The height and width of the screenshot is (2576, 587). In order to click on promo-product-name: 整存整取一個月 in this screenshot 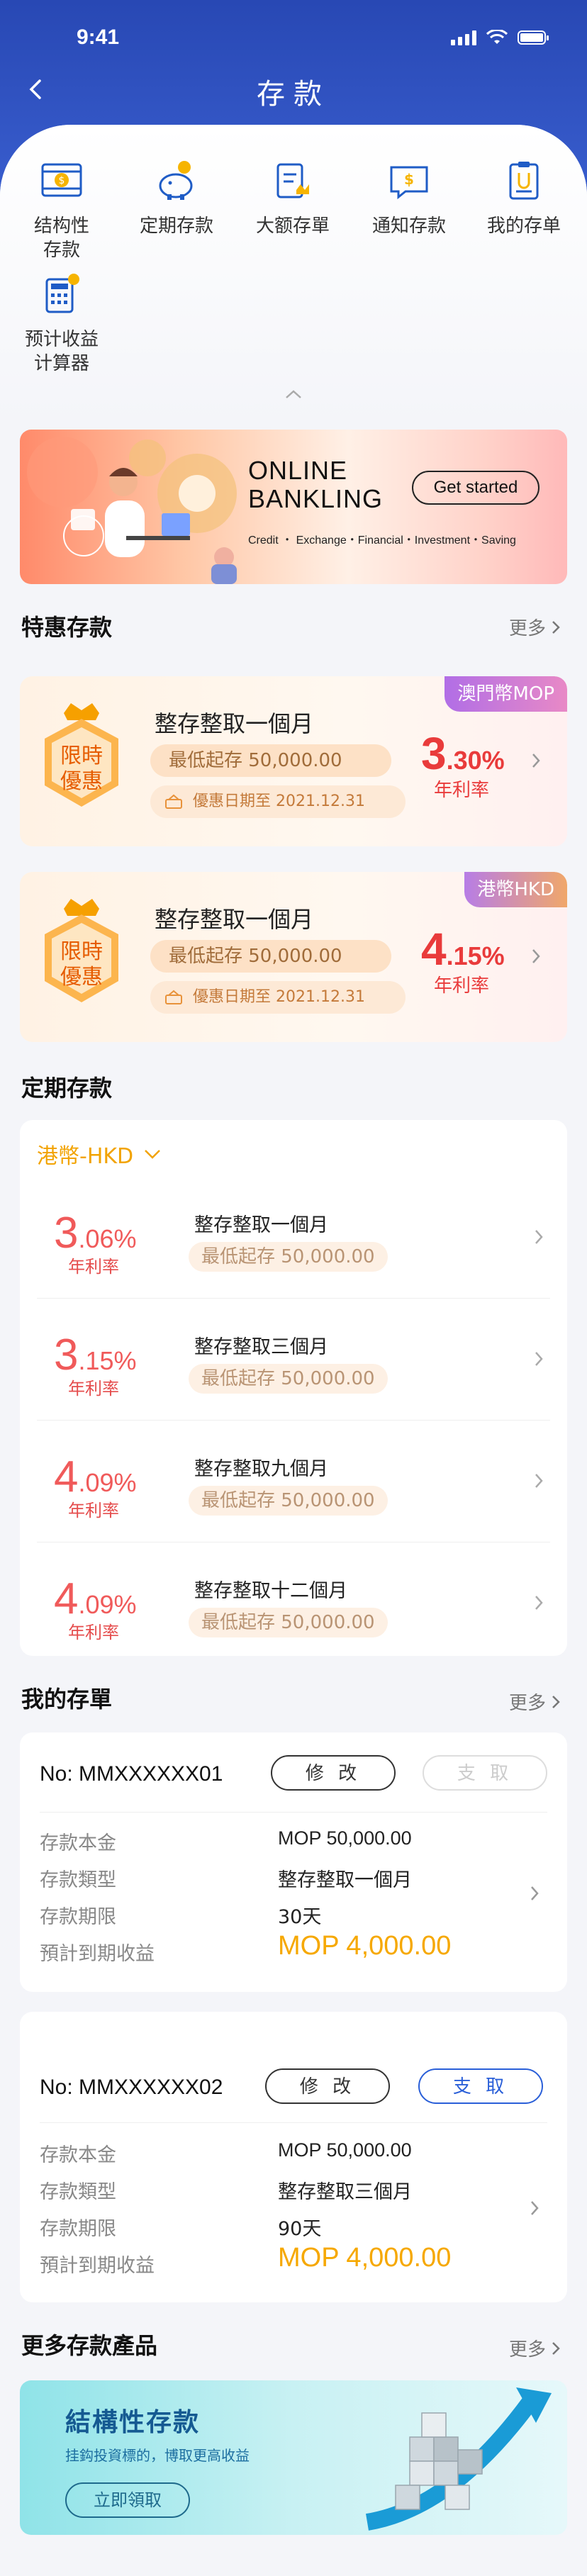, I will do `click(234, 919)`.